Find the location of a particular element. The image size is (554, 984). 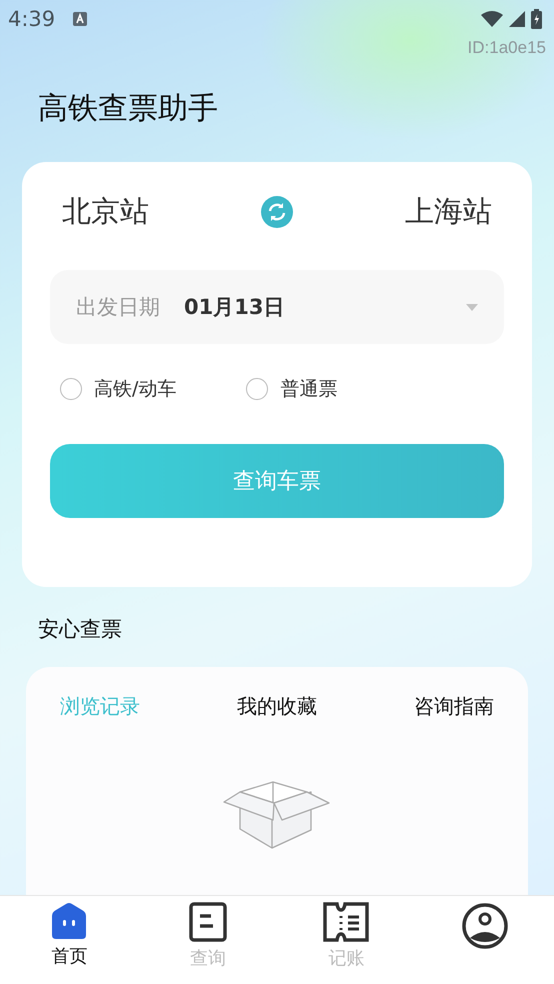

dropdown-caret-icon is located at coordinates (472, 307).